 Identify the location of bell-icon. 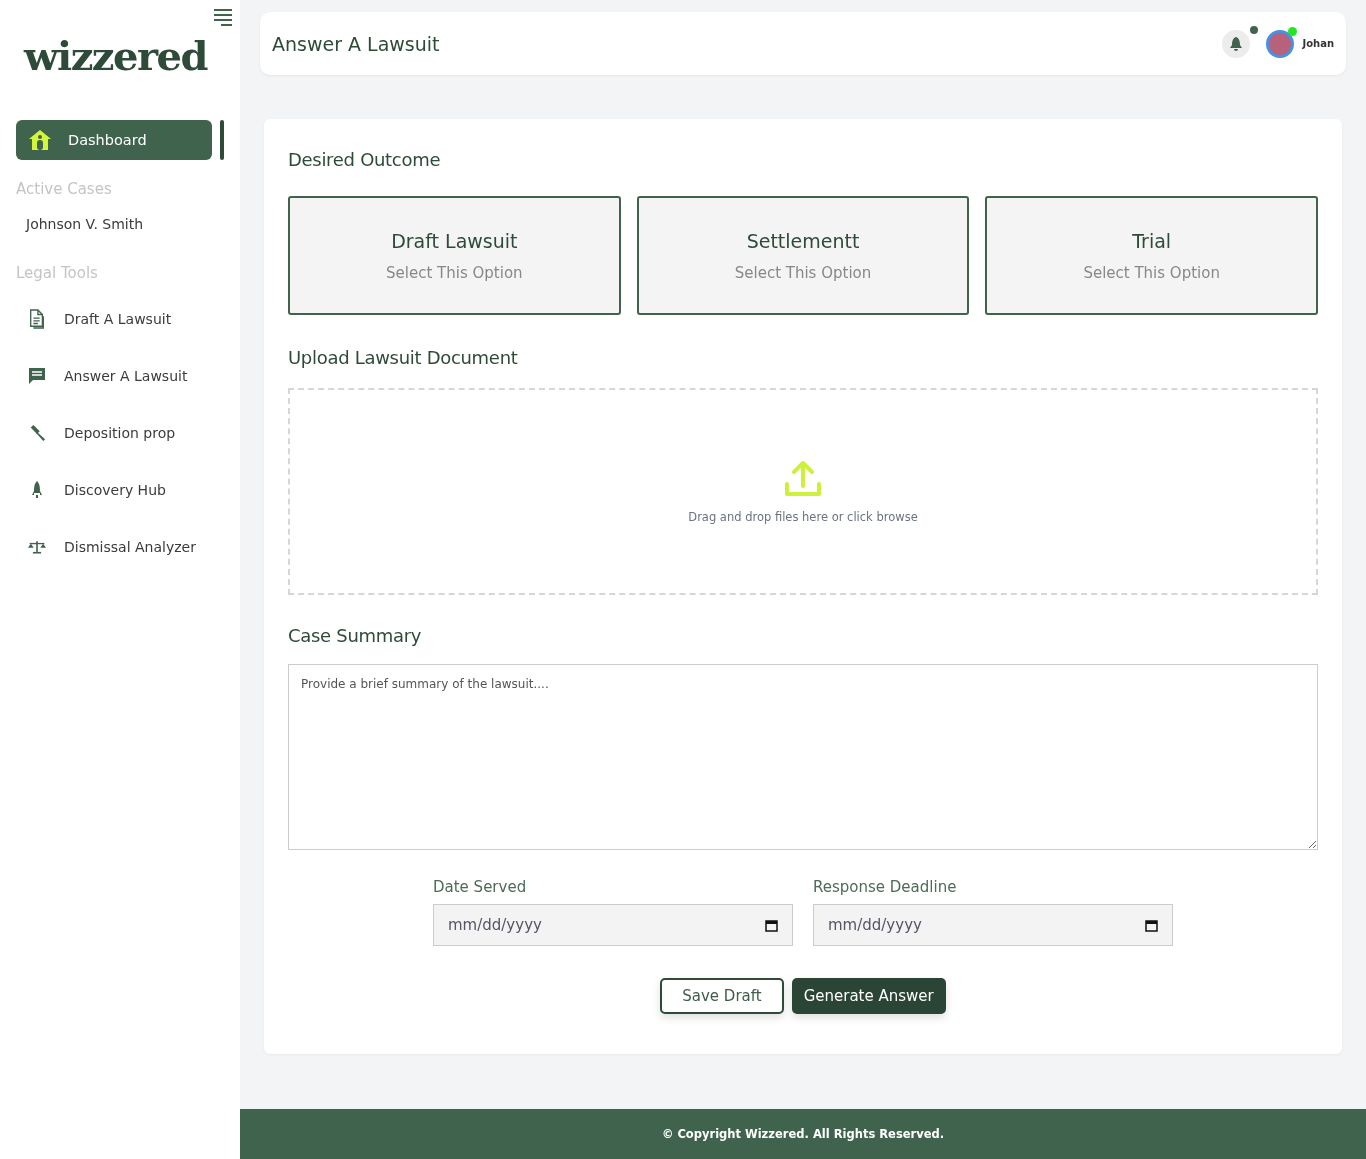
(1236, 43).